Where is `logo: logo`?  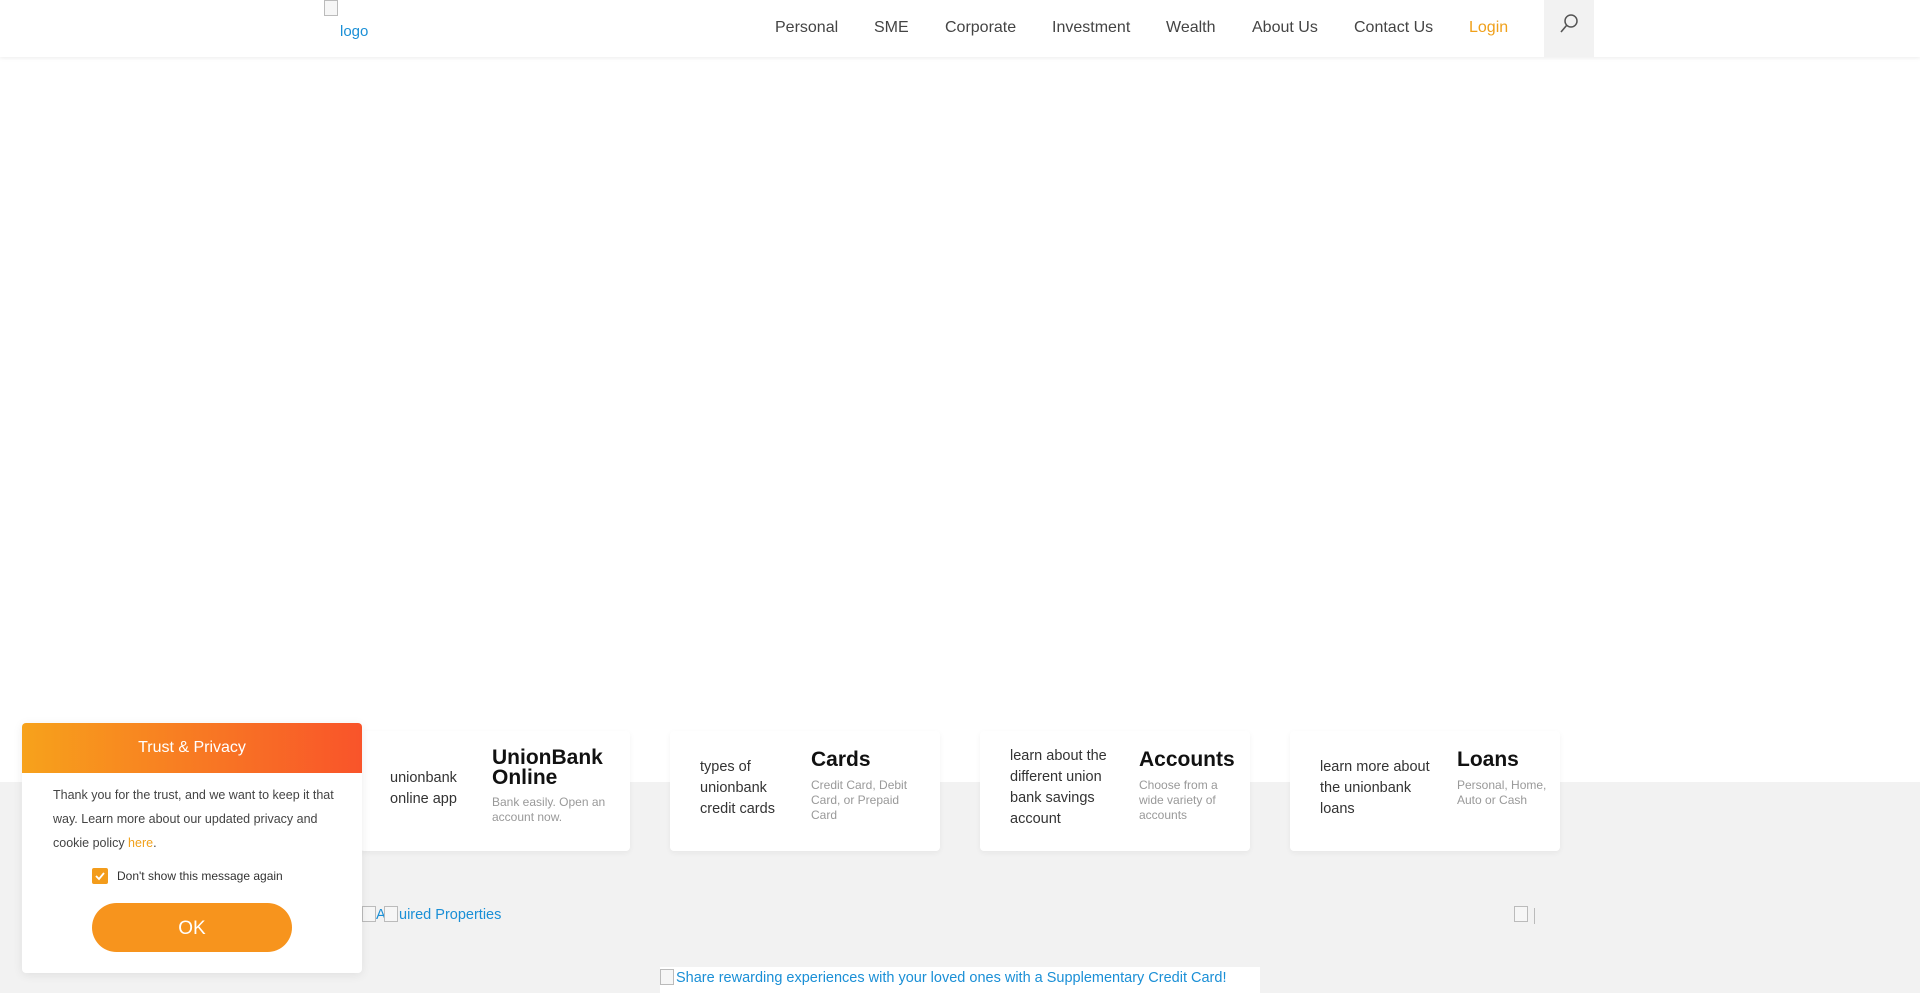
logo: logo is located at coordinates (354, 23).